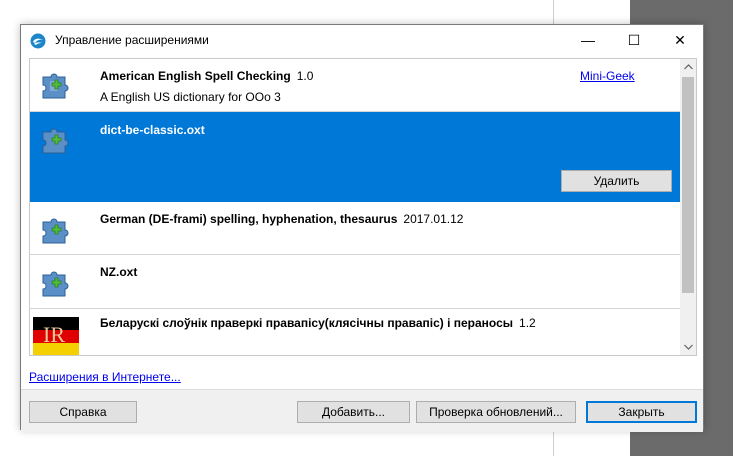 Image resolution: width=733 pixels, height=456 pixels. I want to click on extension-description: A English US dictionary for OOo 3, so click(190, 97).